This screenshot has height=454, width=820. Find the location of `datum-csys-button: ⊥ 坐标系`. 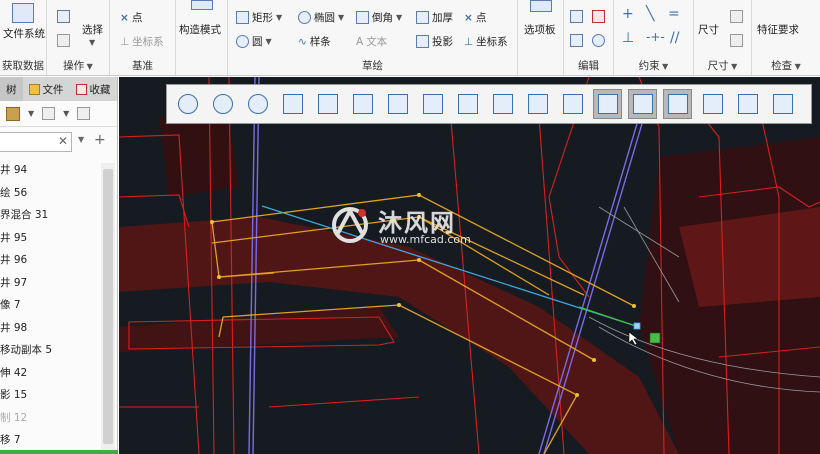

datum-csys-button: ⊥ 坐标系 is located at coordinates (142, 41).